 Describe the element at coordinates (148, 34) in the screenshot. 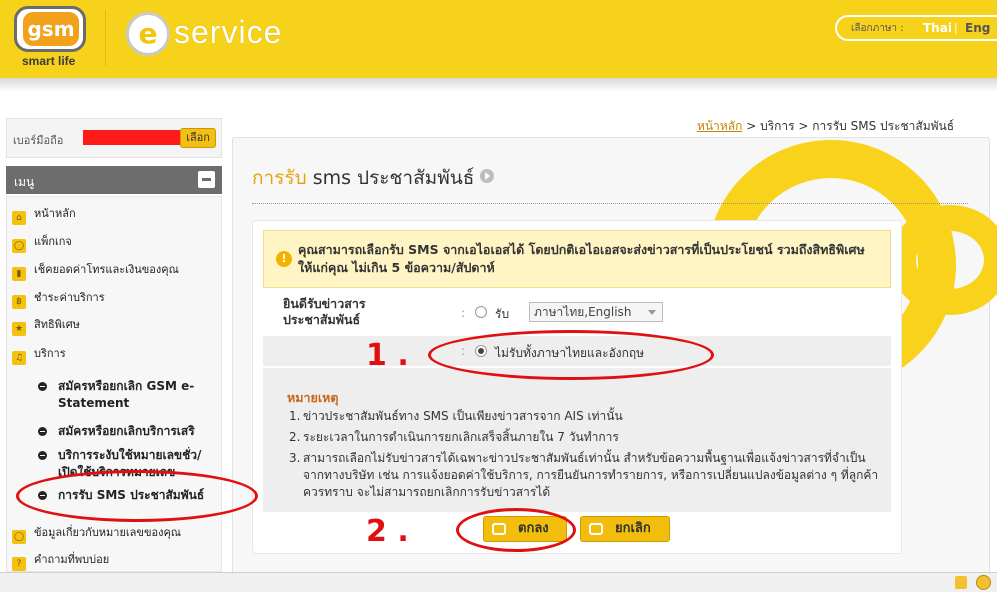

I see `e-logo-icon: e` at that location.